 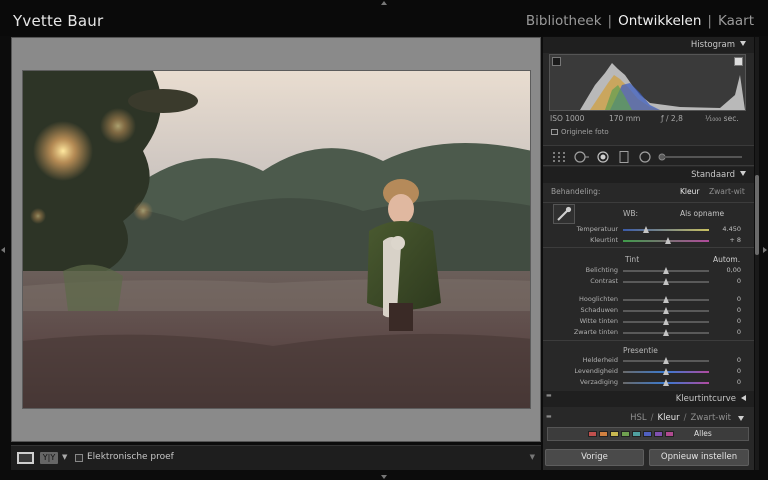 What do you see at coordinates (598, 382) in the screenshot?
I see `slider-label: Verzadiging` at bounding box center [598, 382].